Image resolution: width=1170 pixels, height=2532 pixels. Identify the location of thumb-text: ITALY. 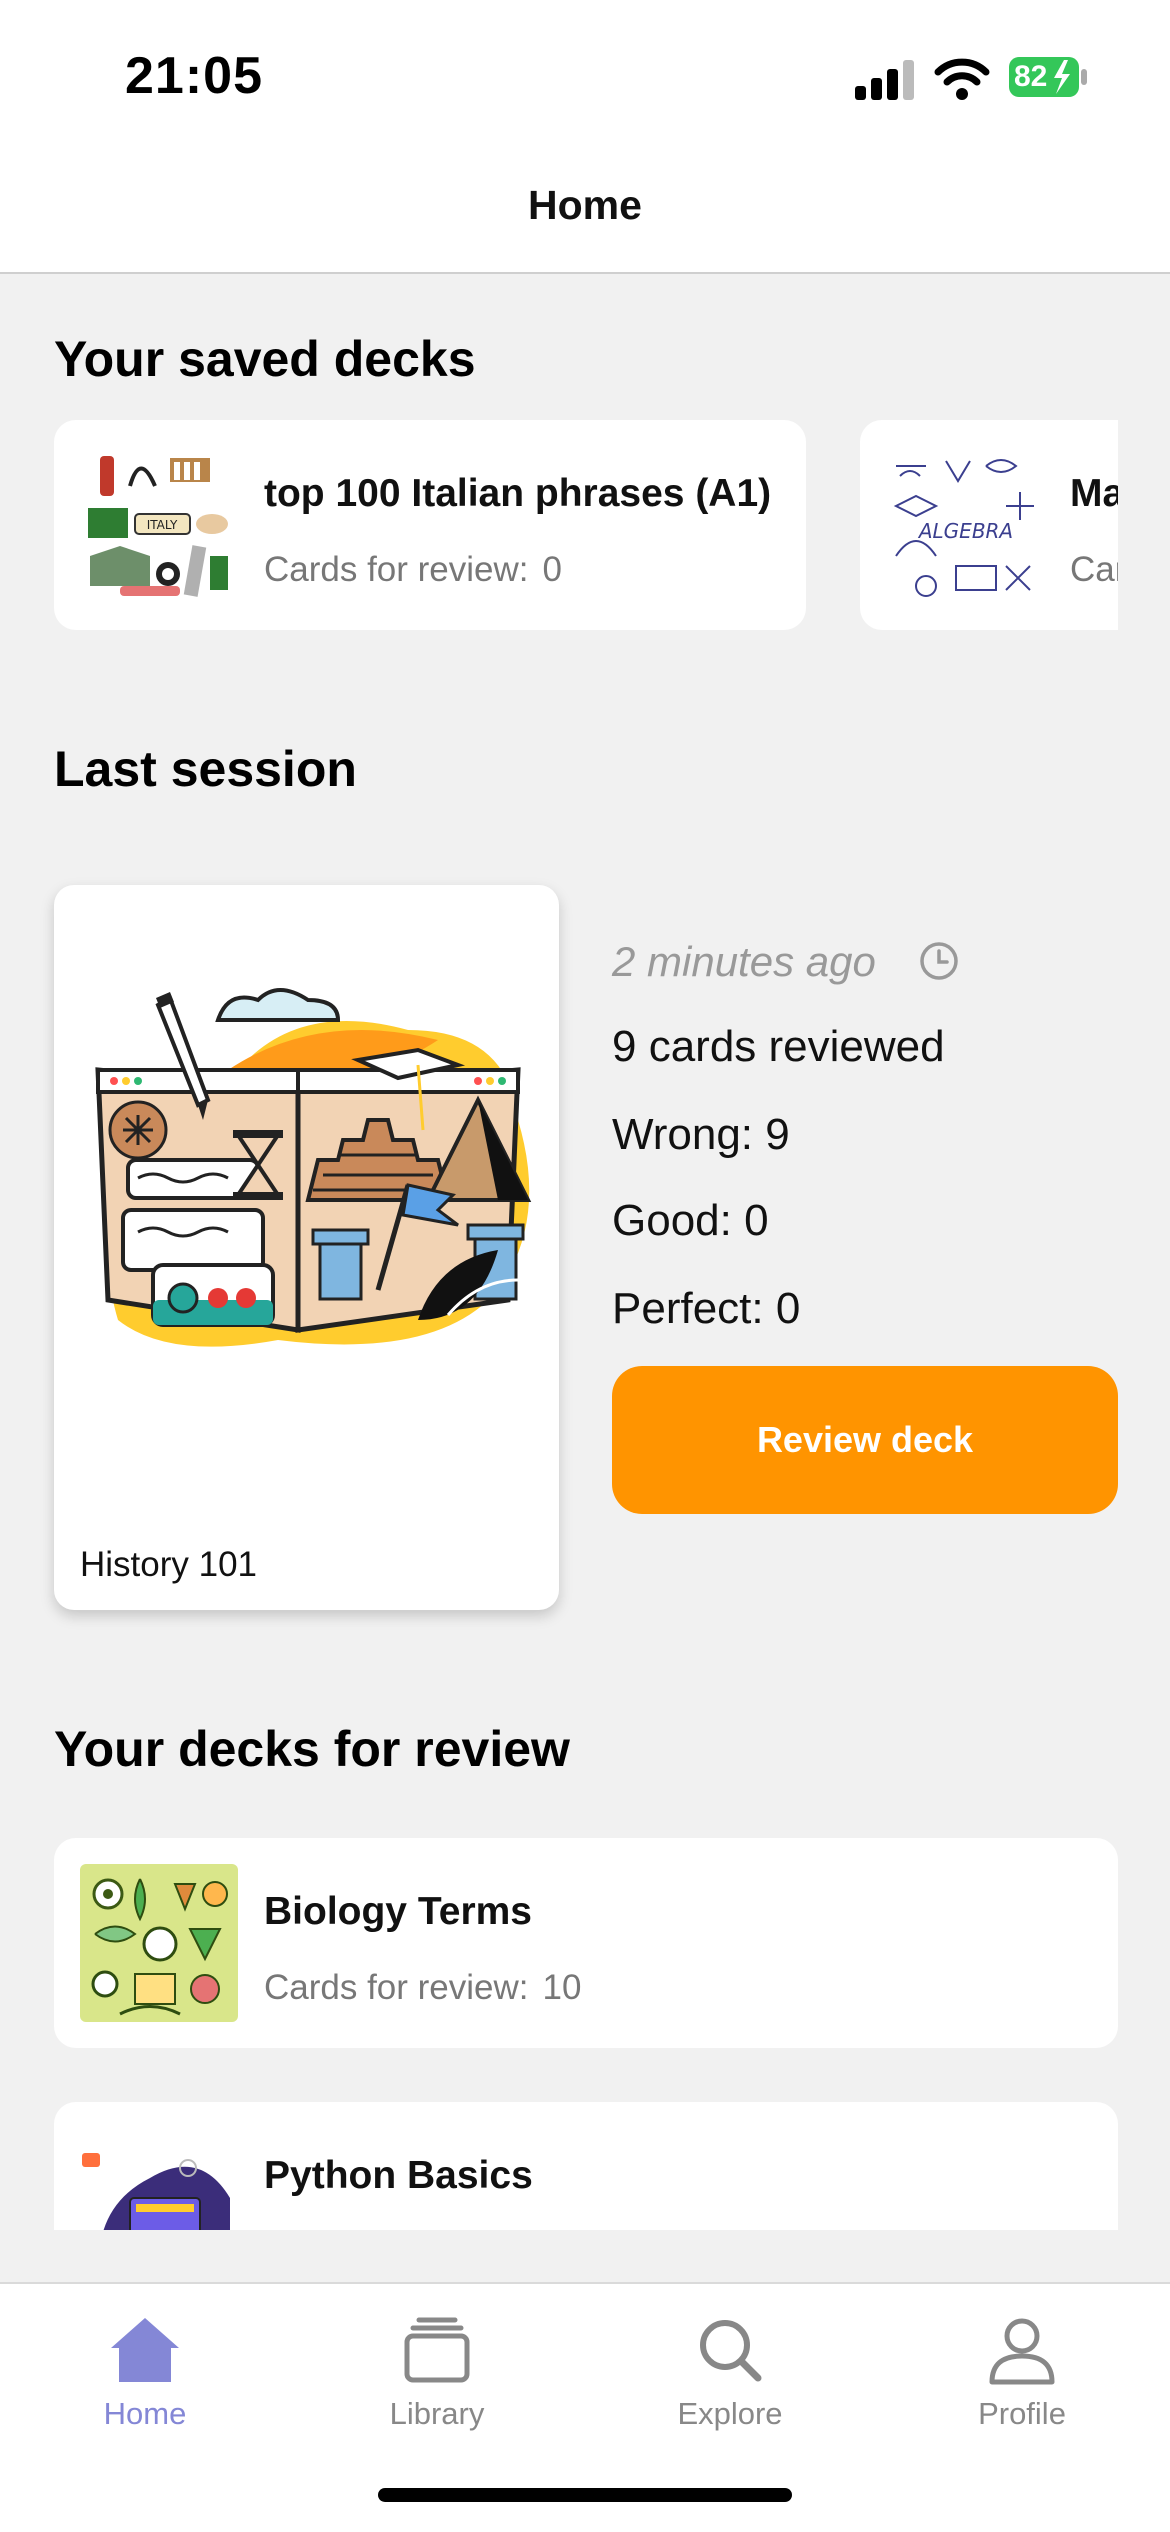
(162, 525).